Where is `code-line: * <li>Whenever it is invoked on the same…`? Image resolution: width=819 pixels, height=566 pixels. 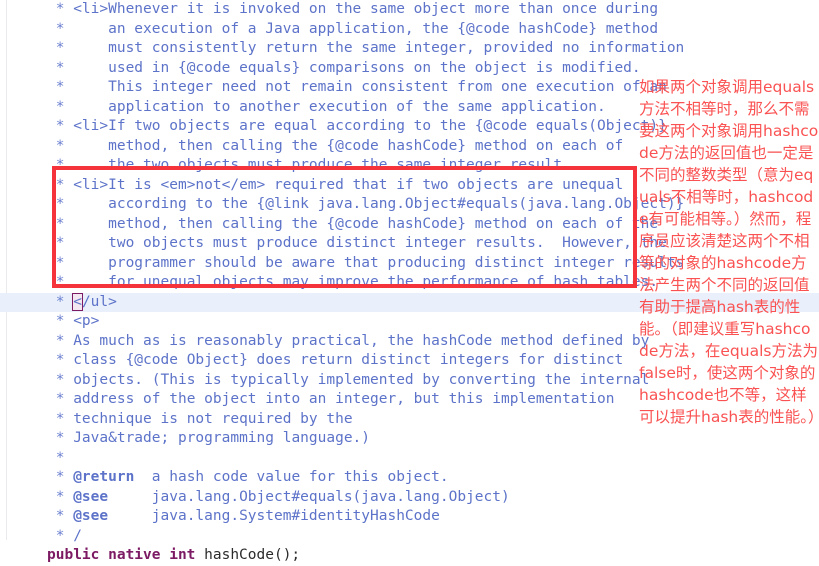
code-line: * <li>Whenever it is invoked on the same… is located at coordinates (409, 10).